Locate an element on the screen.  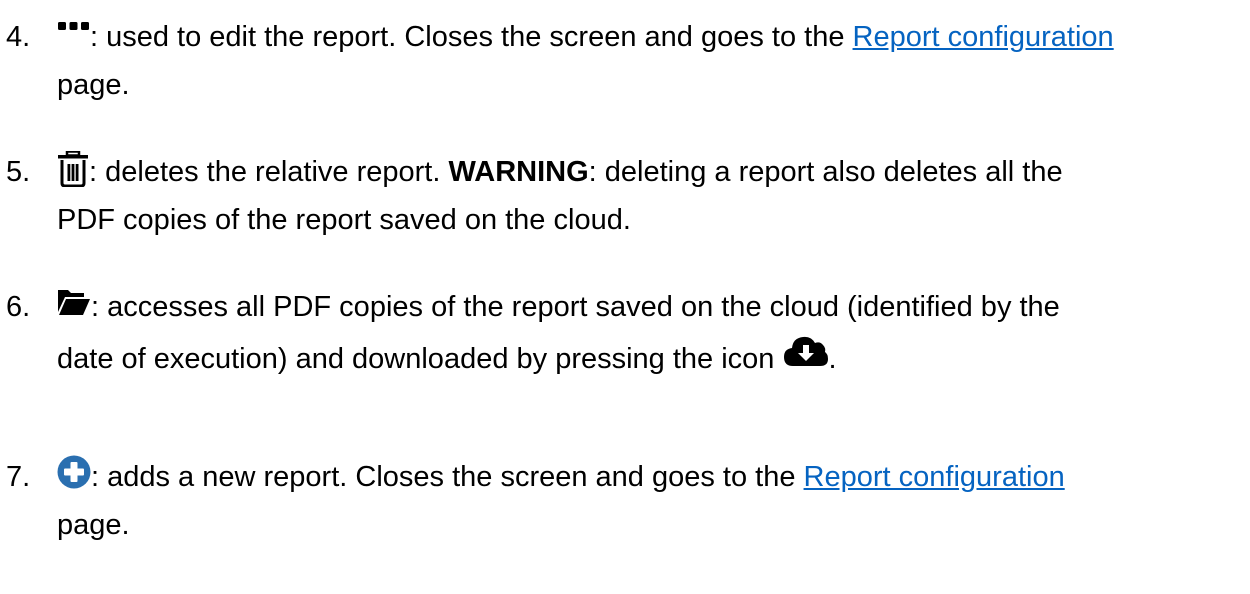
item-text-after: : deleting a report also deletes all the is located at coordinates (825, 172).